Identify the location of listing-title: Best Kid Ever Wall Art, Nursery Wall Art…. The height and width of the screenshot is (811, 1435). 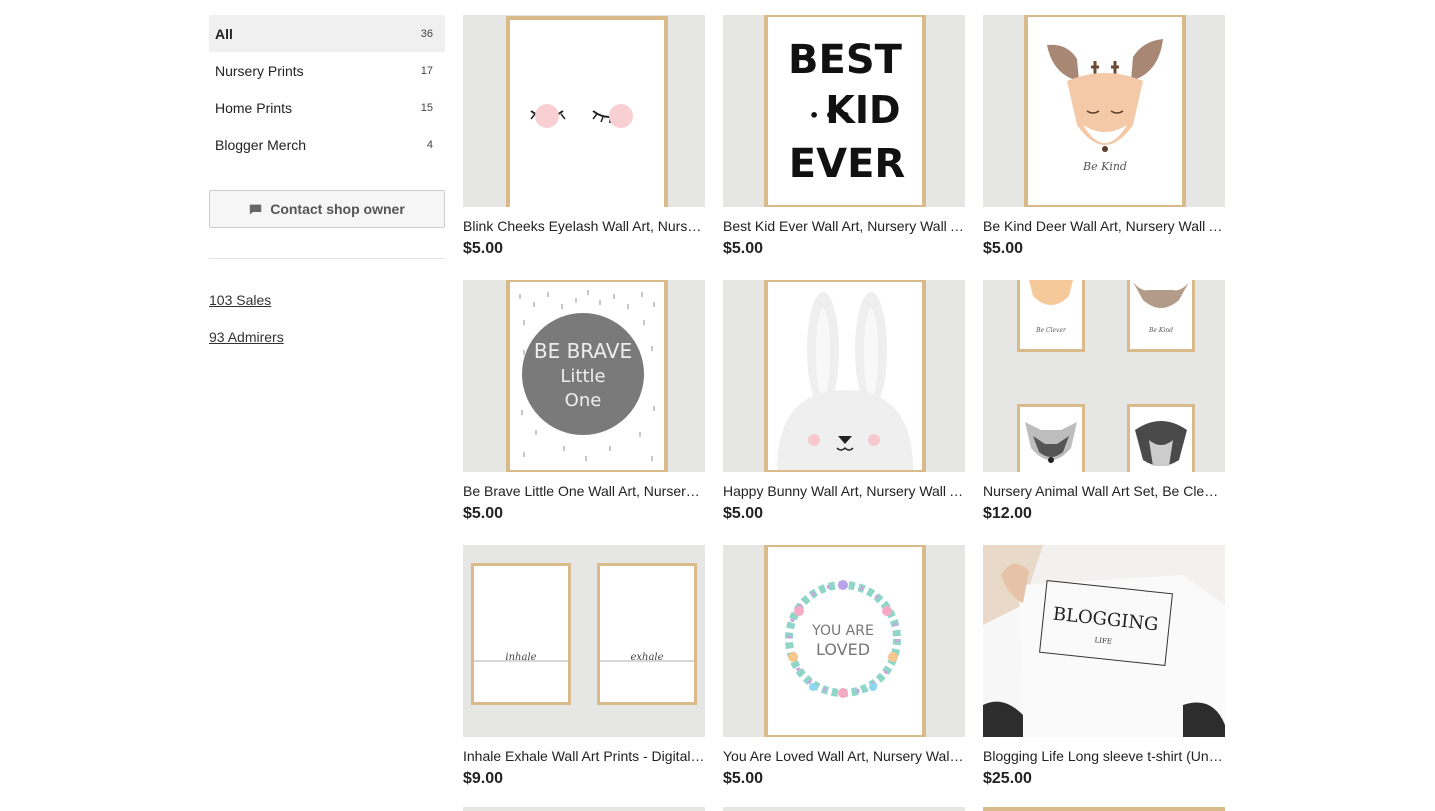
(844, 226).